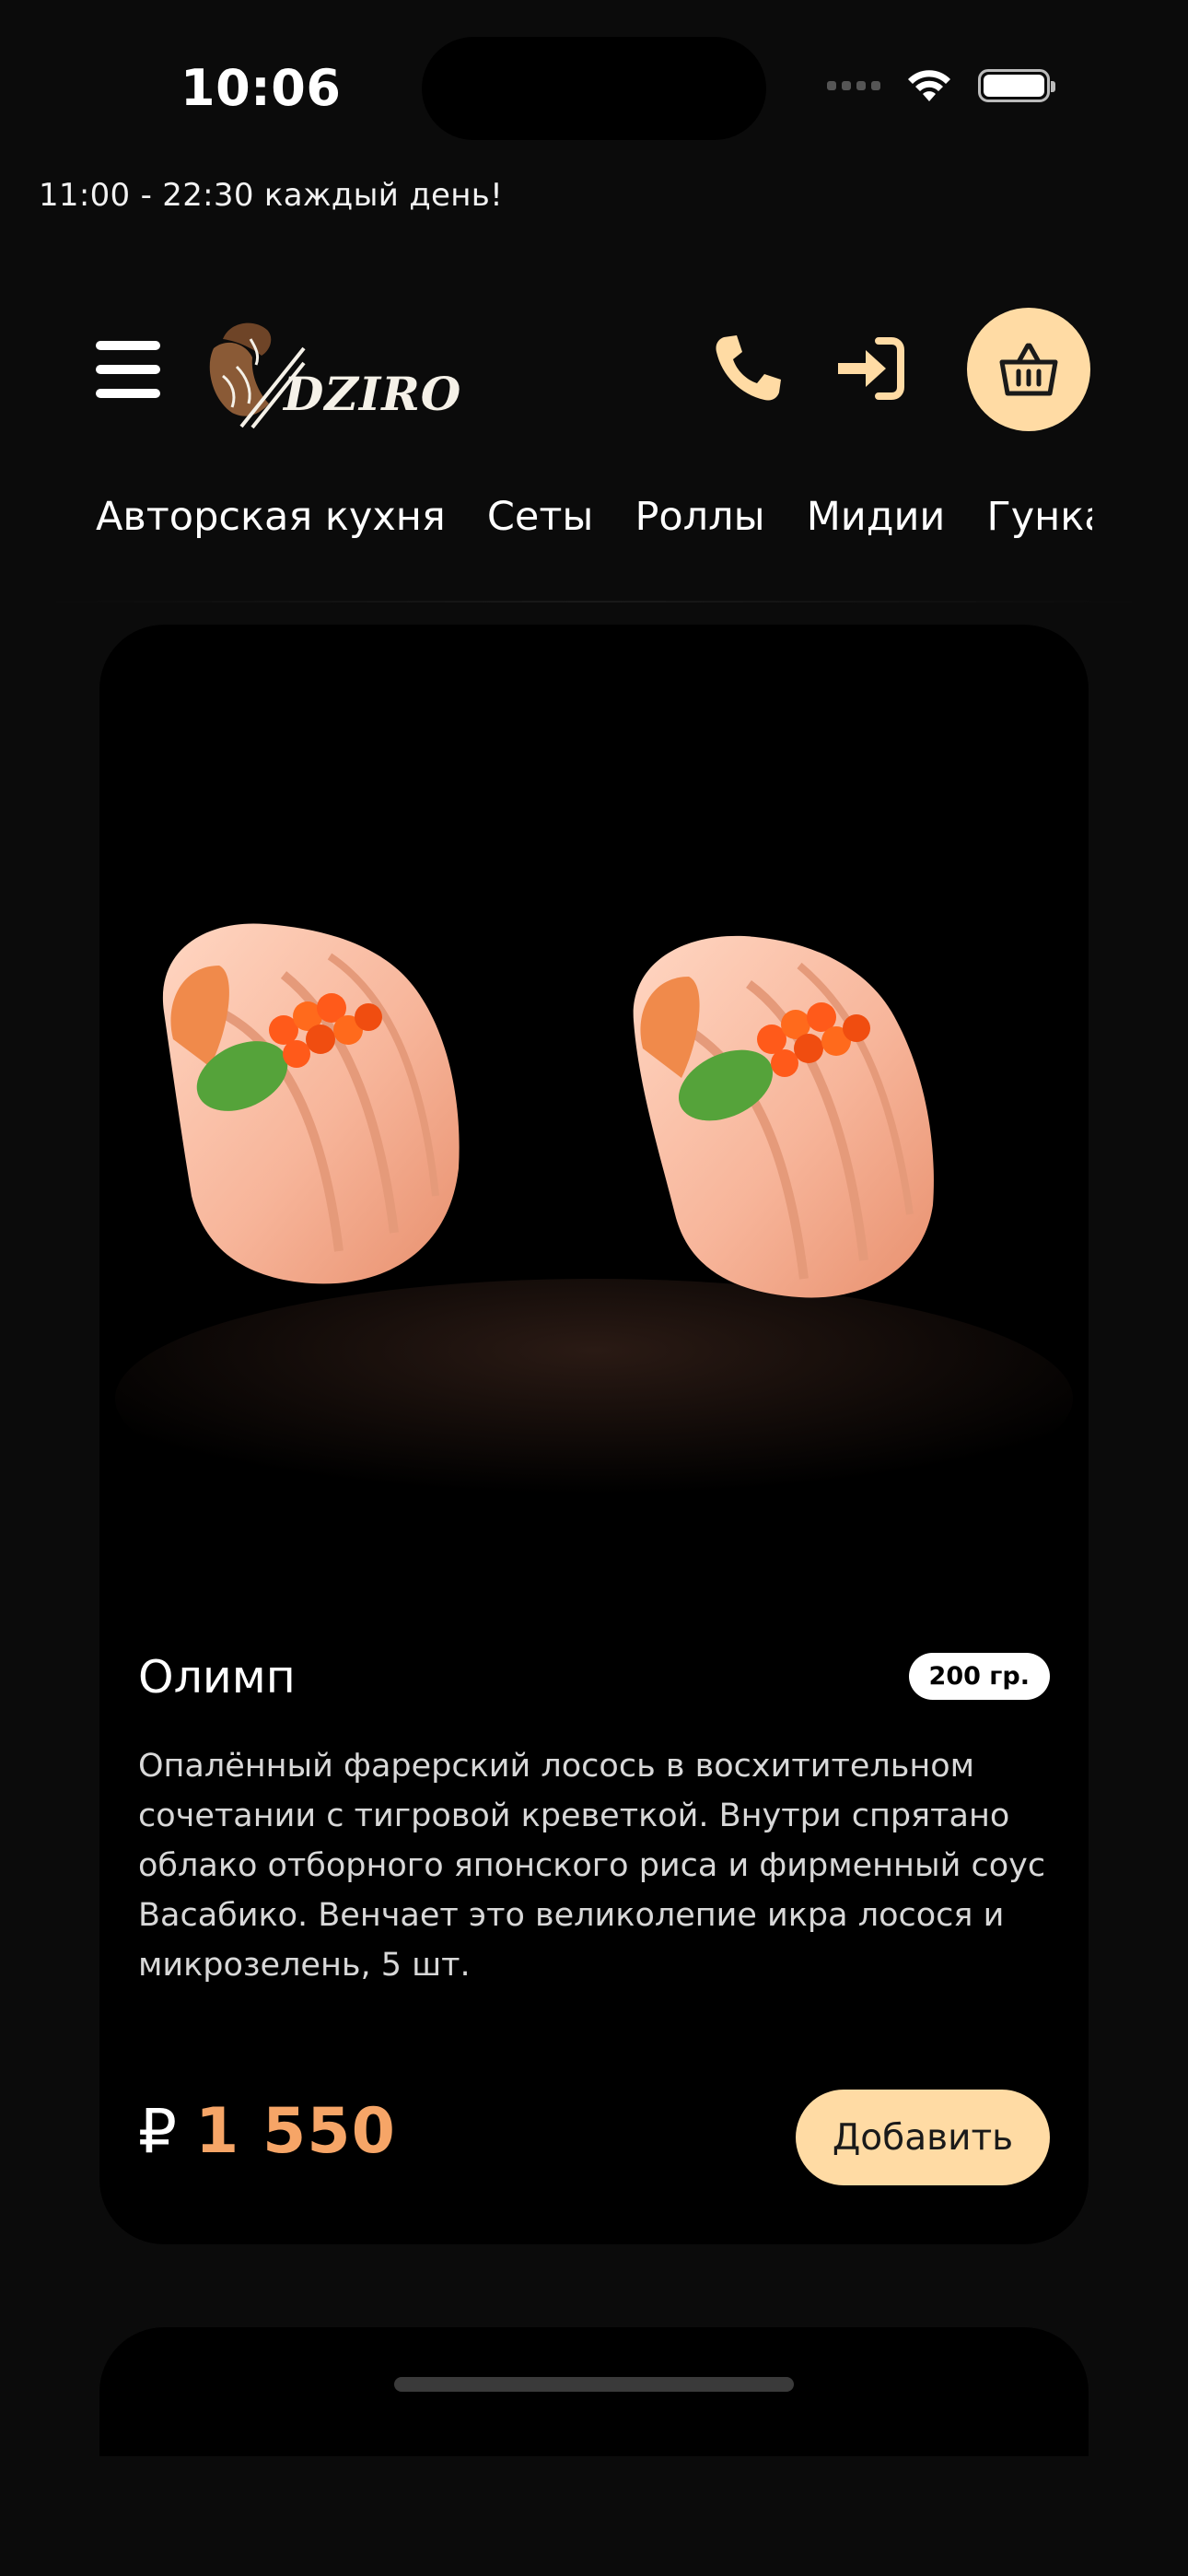 The image size is (1188, 2576). What do you see at coordinates (217, 1677) in the screenshot?
I see `product-title: Олимп` at bounding box center [217, 1677].